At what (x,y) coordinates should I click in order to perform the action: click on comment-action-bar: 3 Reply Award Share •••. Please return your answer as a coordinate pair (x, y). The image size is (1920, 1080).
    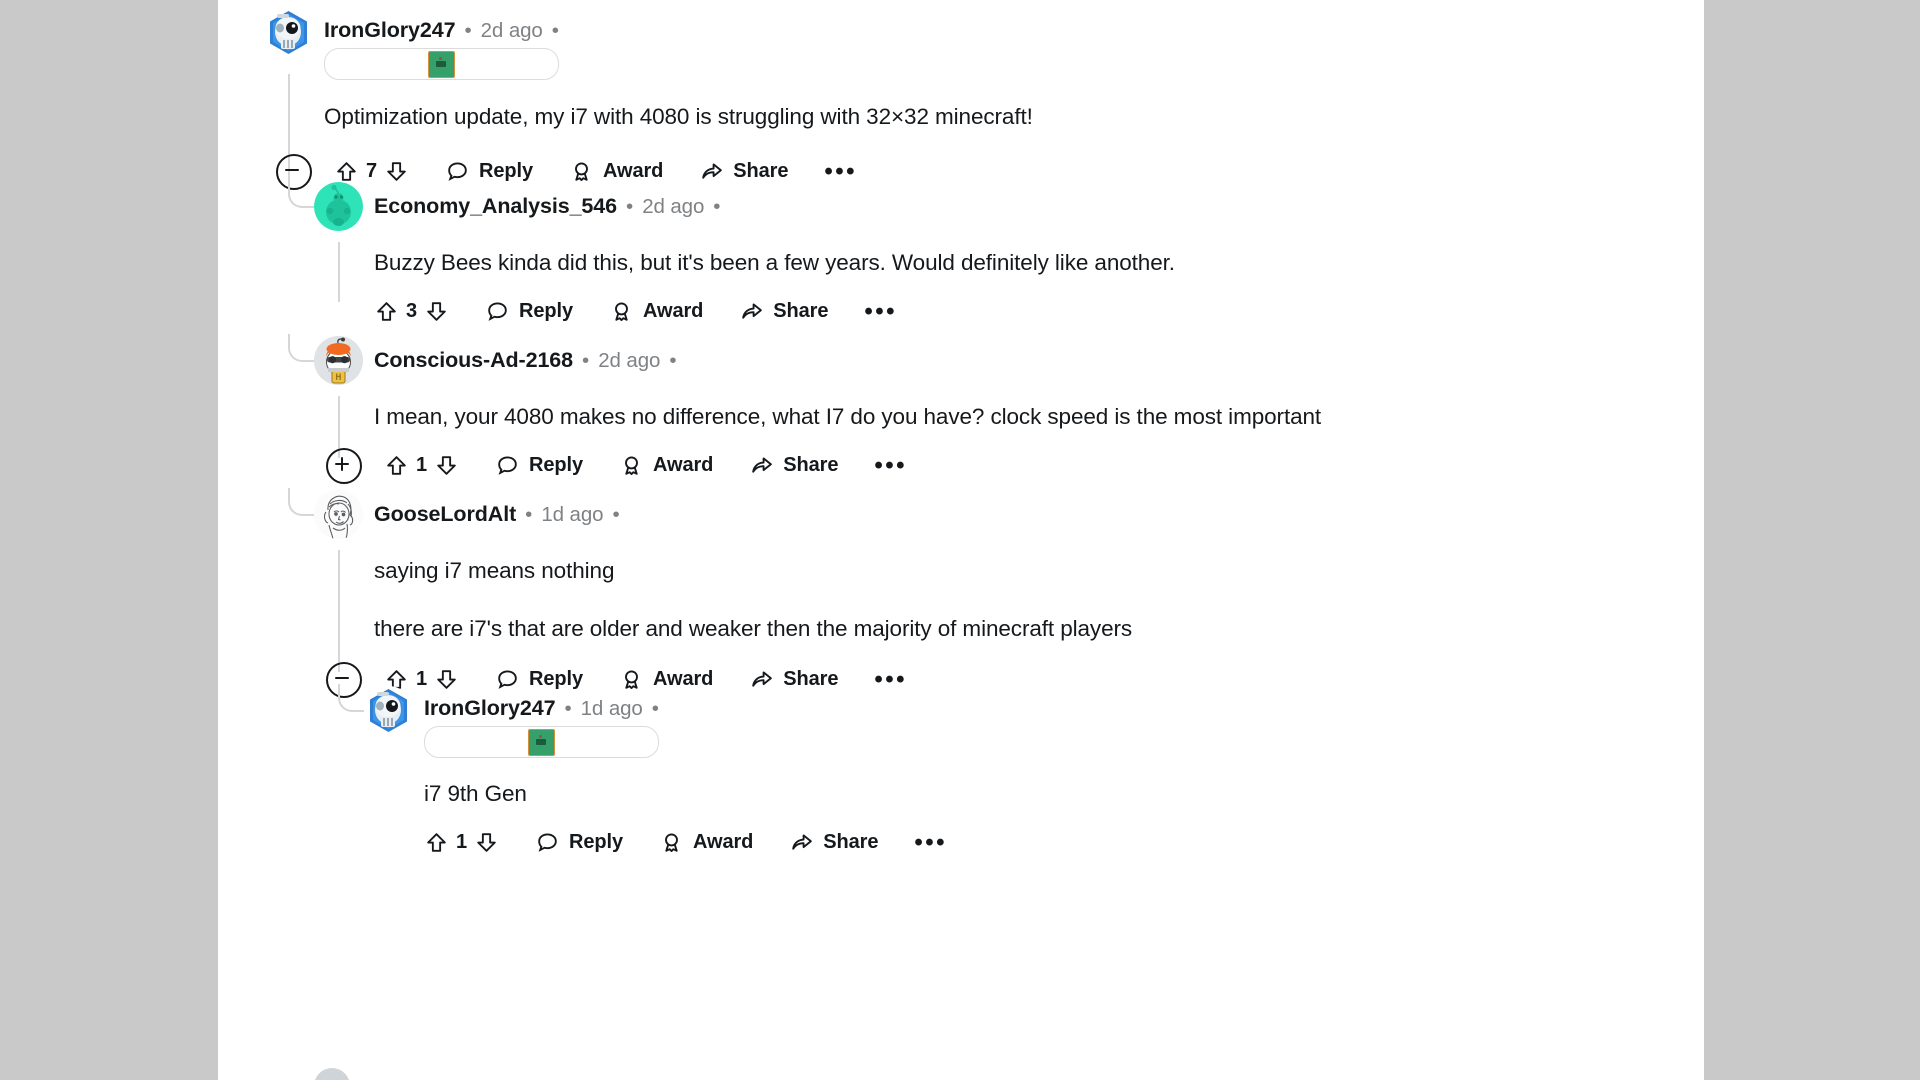
    Looking at the image, I should click on (1024, 312).